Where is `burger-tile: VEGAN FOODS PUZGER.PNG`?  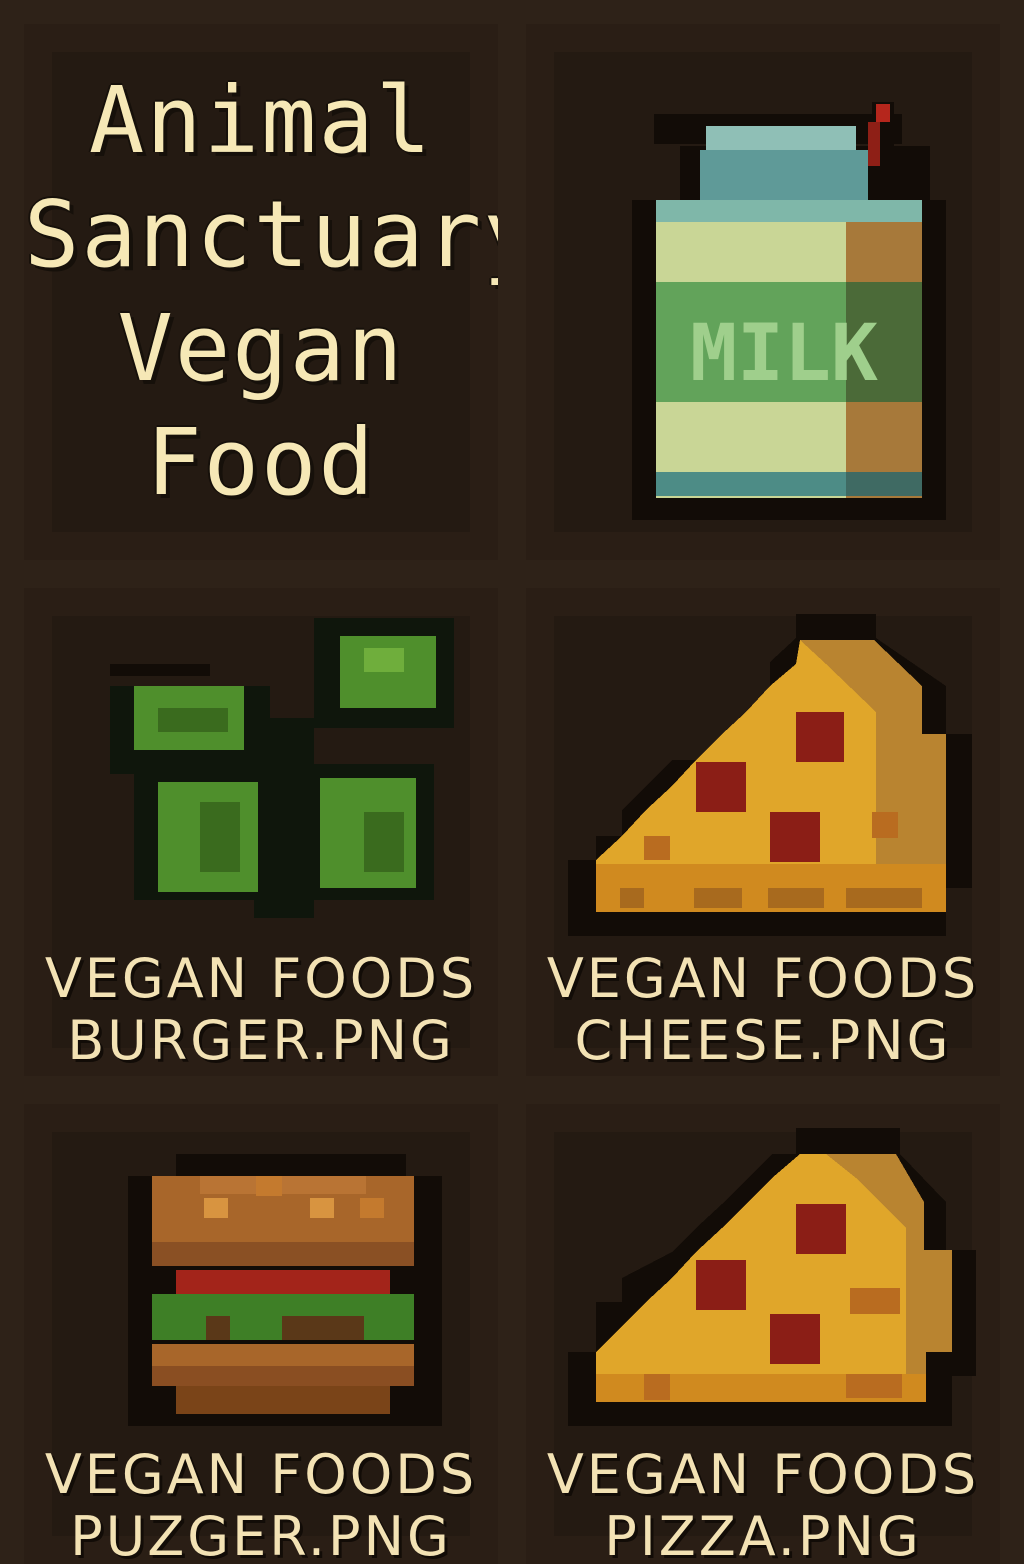
burger-tile: VEGAN FOODS PUZGER.PNG is located at coordinates (261, 1334).